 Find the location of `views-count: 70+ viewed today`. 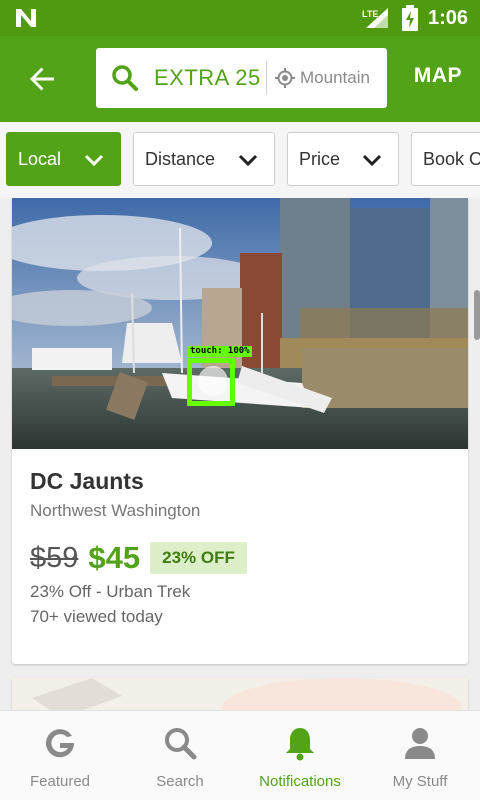

views-count: 70+ viewed today is located at coordinates (96, 616).